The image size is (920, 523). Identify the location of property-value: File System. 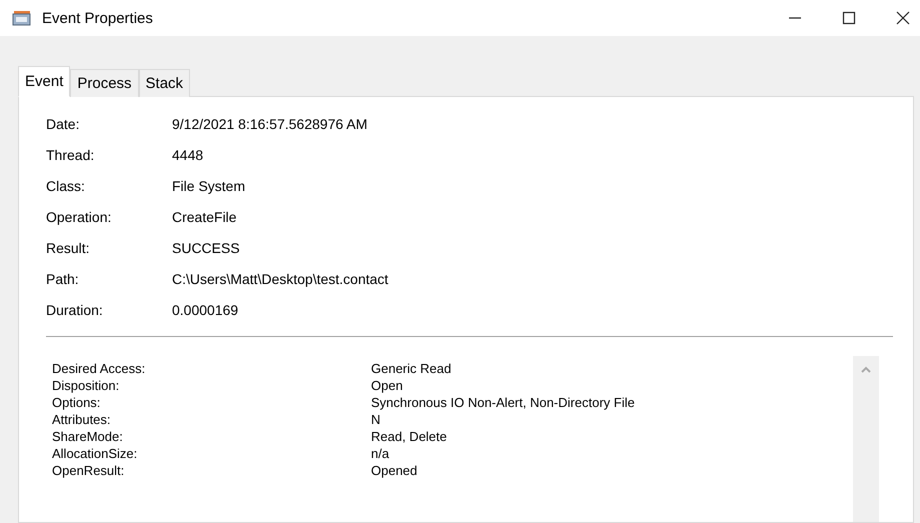
(209, 186).